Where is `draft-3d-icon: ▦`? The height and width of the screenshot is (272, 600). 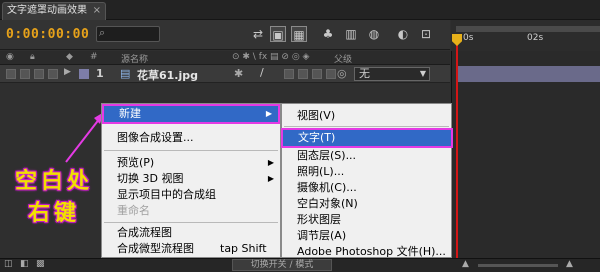 draft-3d-icon: ▦ is located at coordinates (299, 34).